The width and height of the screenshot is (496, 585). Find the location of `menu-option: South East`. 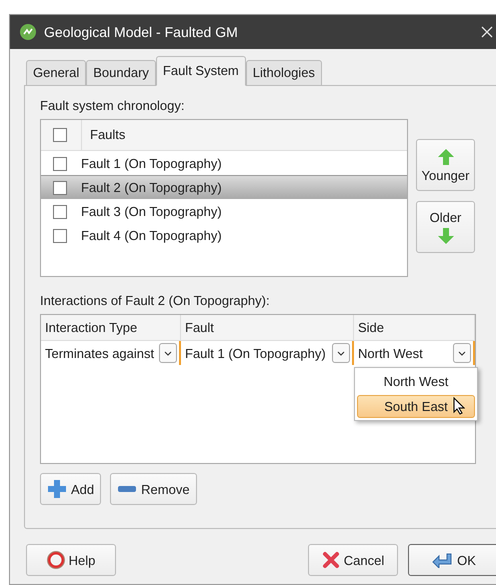

menu-option: South East is located at coordinates (416, 406).